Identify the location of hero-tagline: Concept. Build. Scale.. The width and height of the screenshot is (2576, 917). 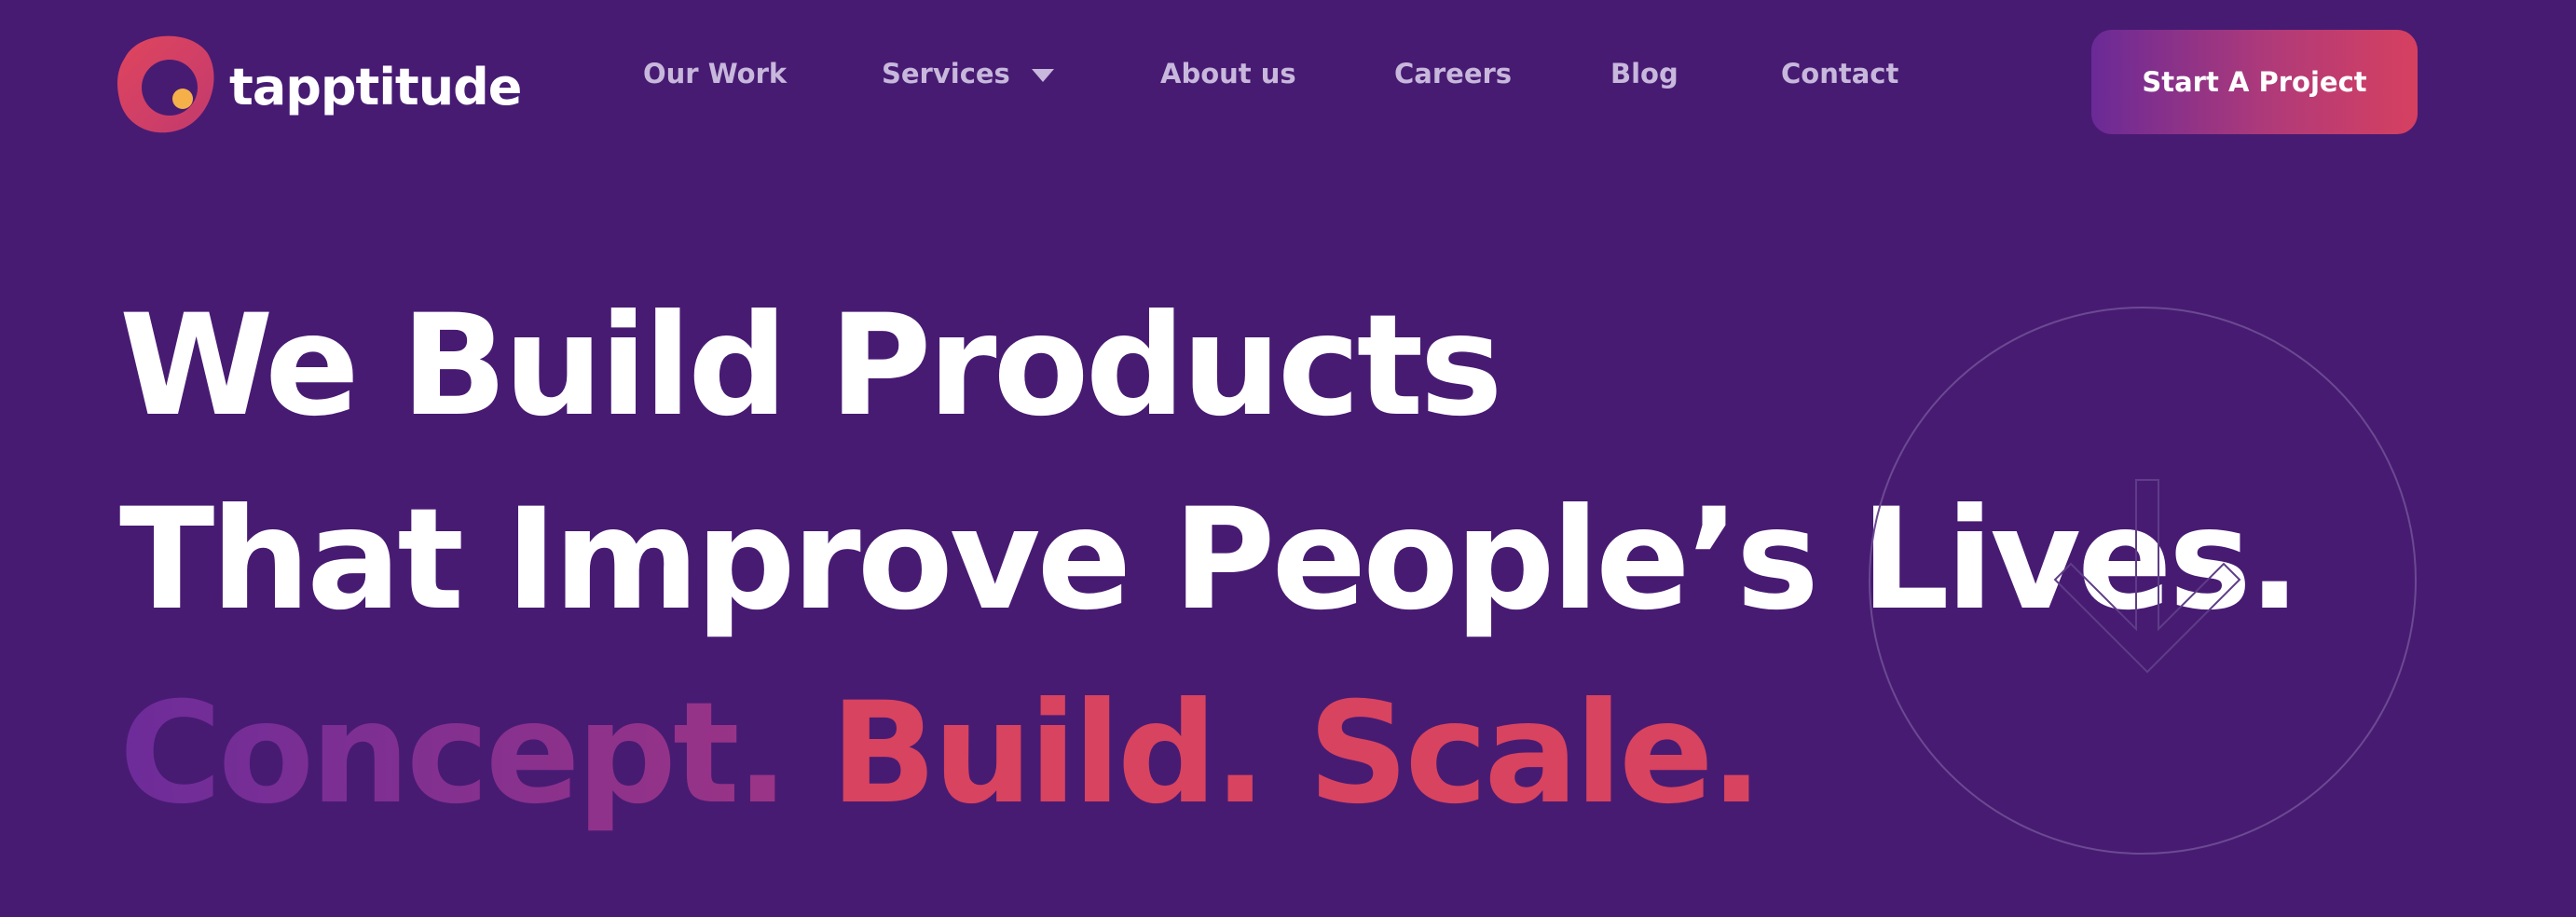
(941, 754).